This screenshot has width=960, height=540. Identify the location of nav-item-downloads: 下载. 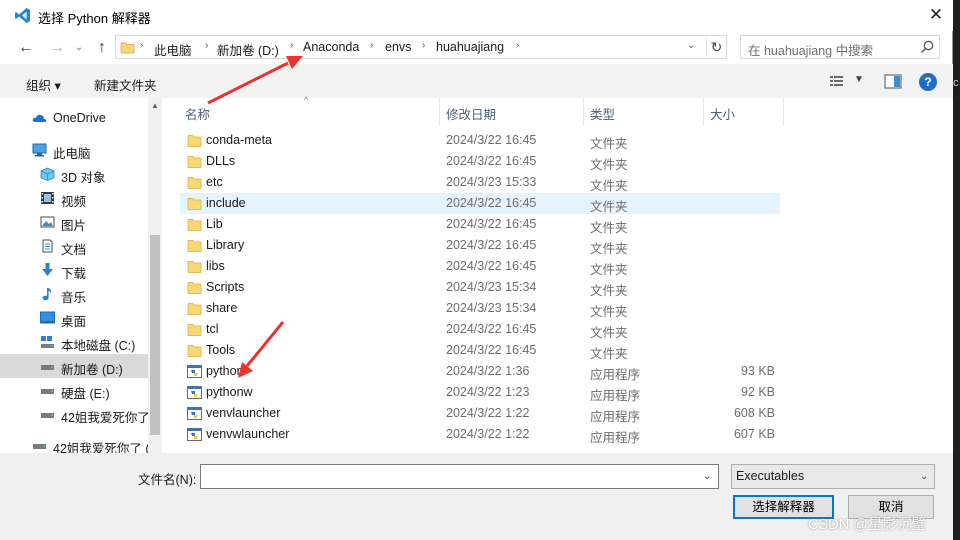
(74, 270).